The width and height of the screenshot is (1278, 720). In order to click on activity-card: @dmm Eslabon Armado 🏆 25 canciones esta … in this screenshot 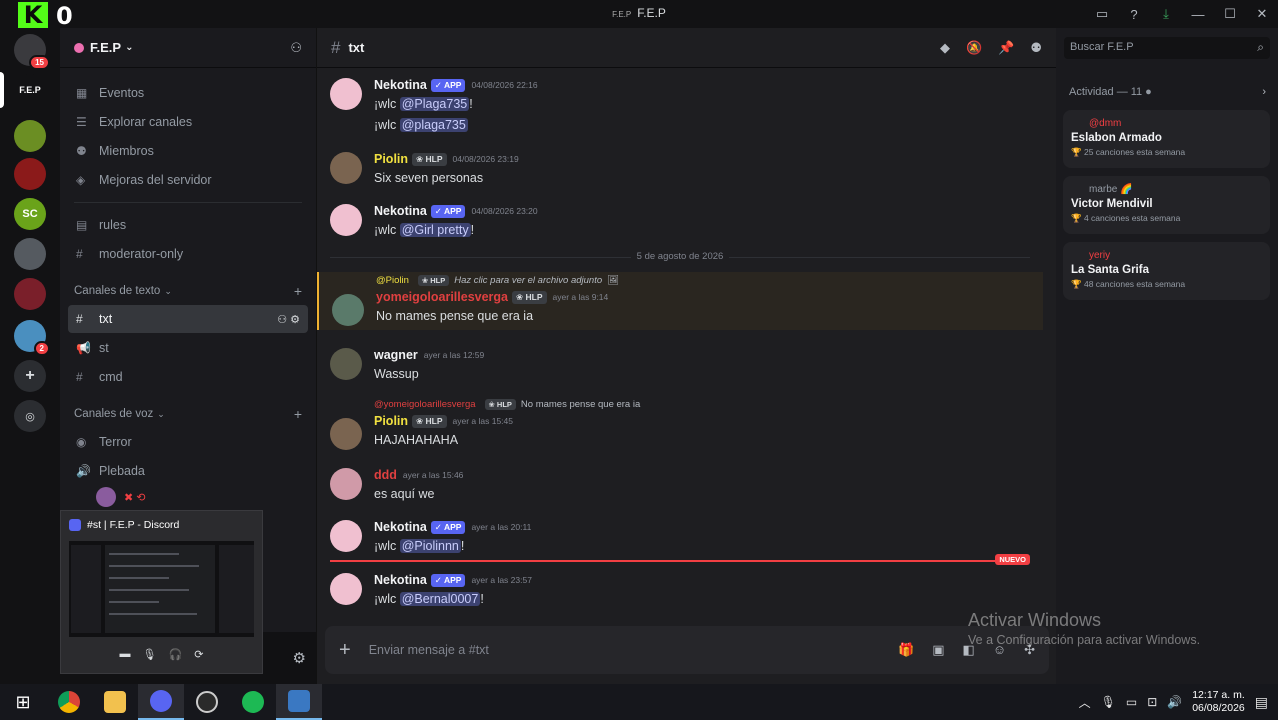, I will do `click(1166, 139)`.